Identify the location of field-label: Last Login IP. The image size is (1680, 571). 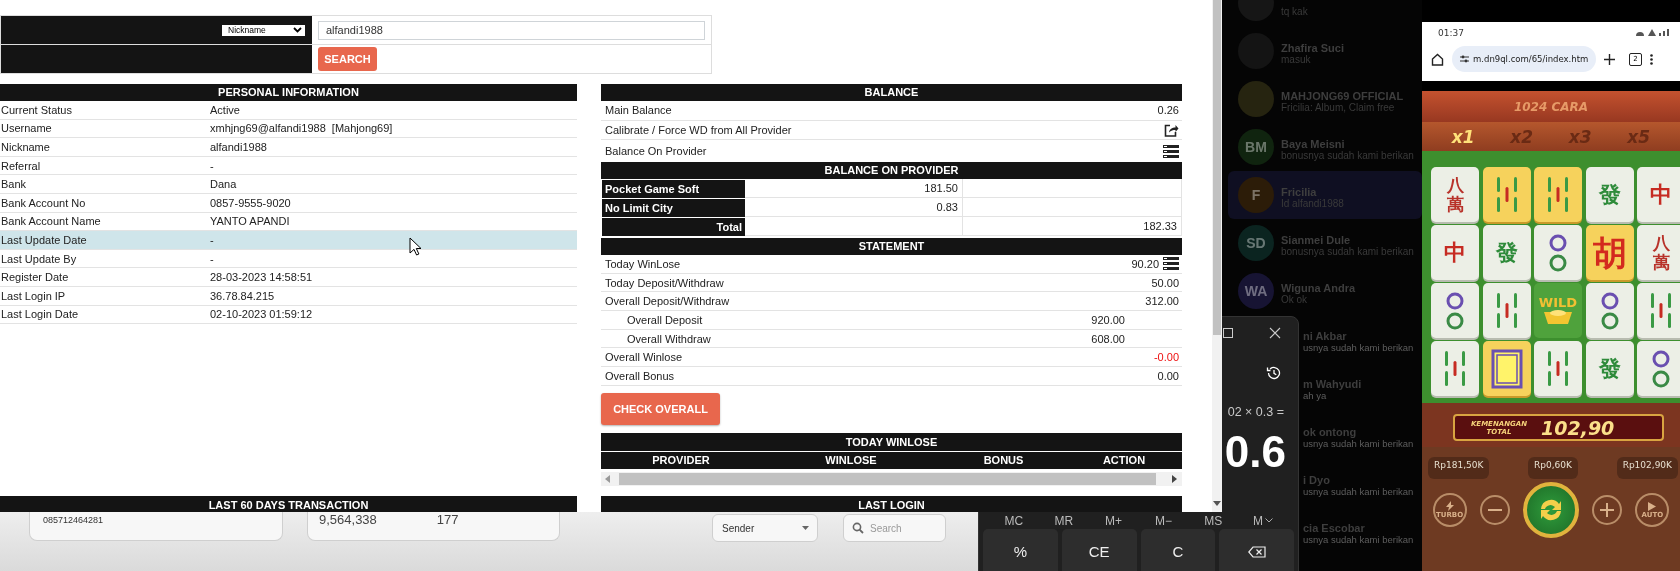
(33, 295).